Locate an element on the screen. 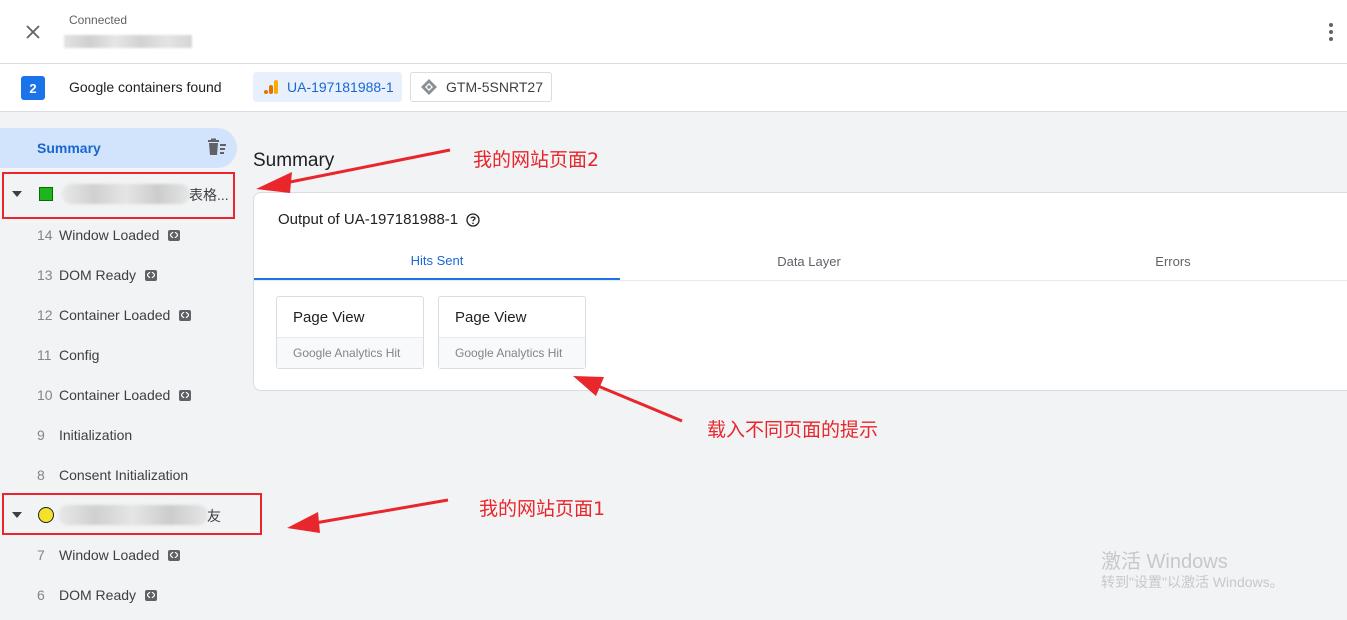 This screenshot has width=1347, height=620. container-bar: 2 Google containers found UA-197181988-1 is located at coordinates (673, 88).